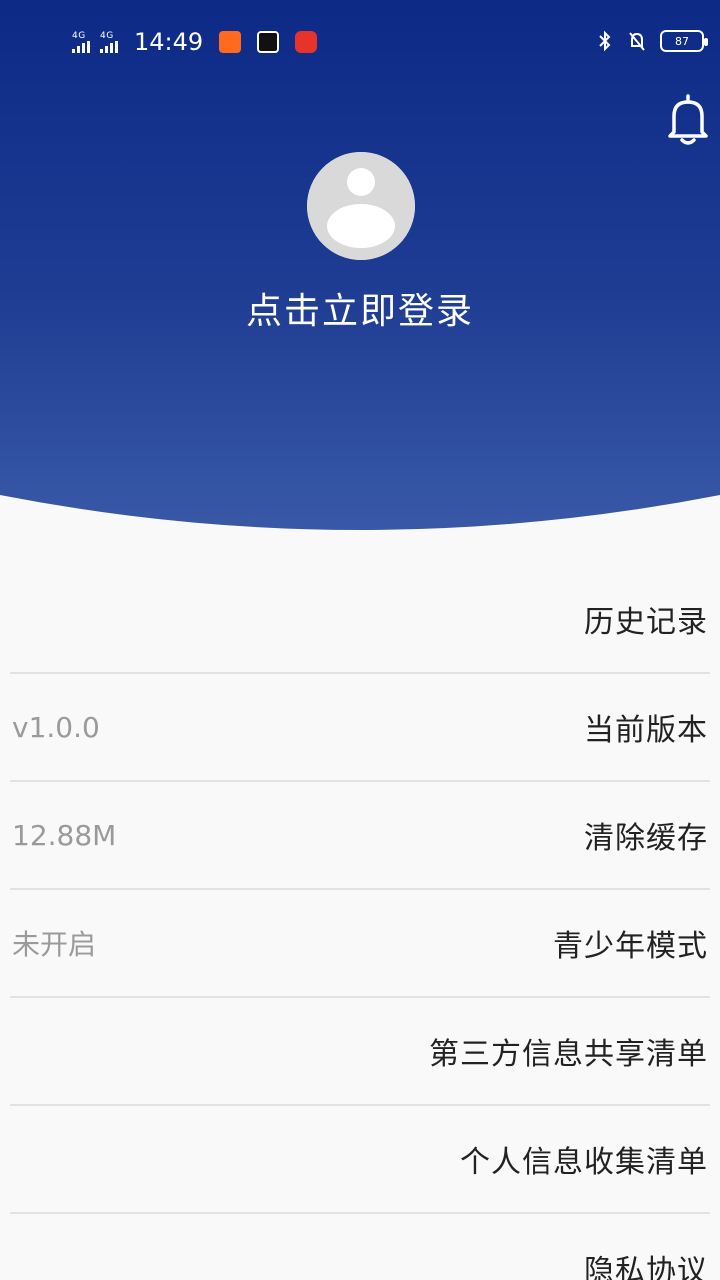 The width and height of the screenshot is (720, 1280). Describe the element at coordinates (637, 41) in the screenshot. I see `mute-bell-icon` at that location.